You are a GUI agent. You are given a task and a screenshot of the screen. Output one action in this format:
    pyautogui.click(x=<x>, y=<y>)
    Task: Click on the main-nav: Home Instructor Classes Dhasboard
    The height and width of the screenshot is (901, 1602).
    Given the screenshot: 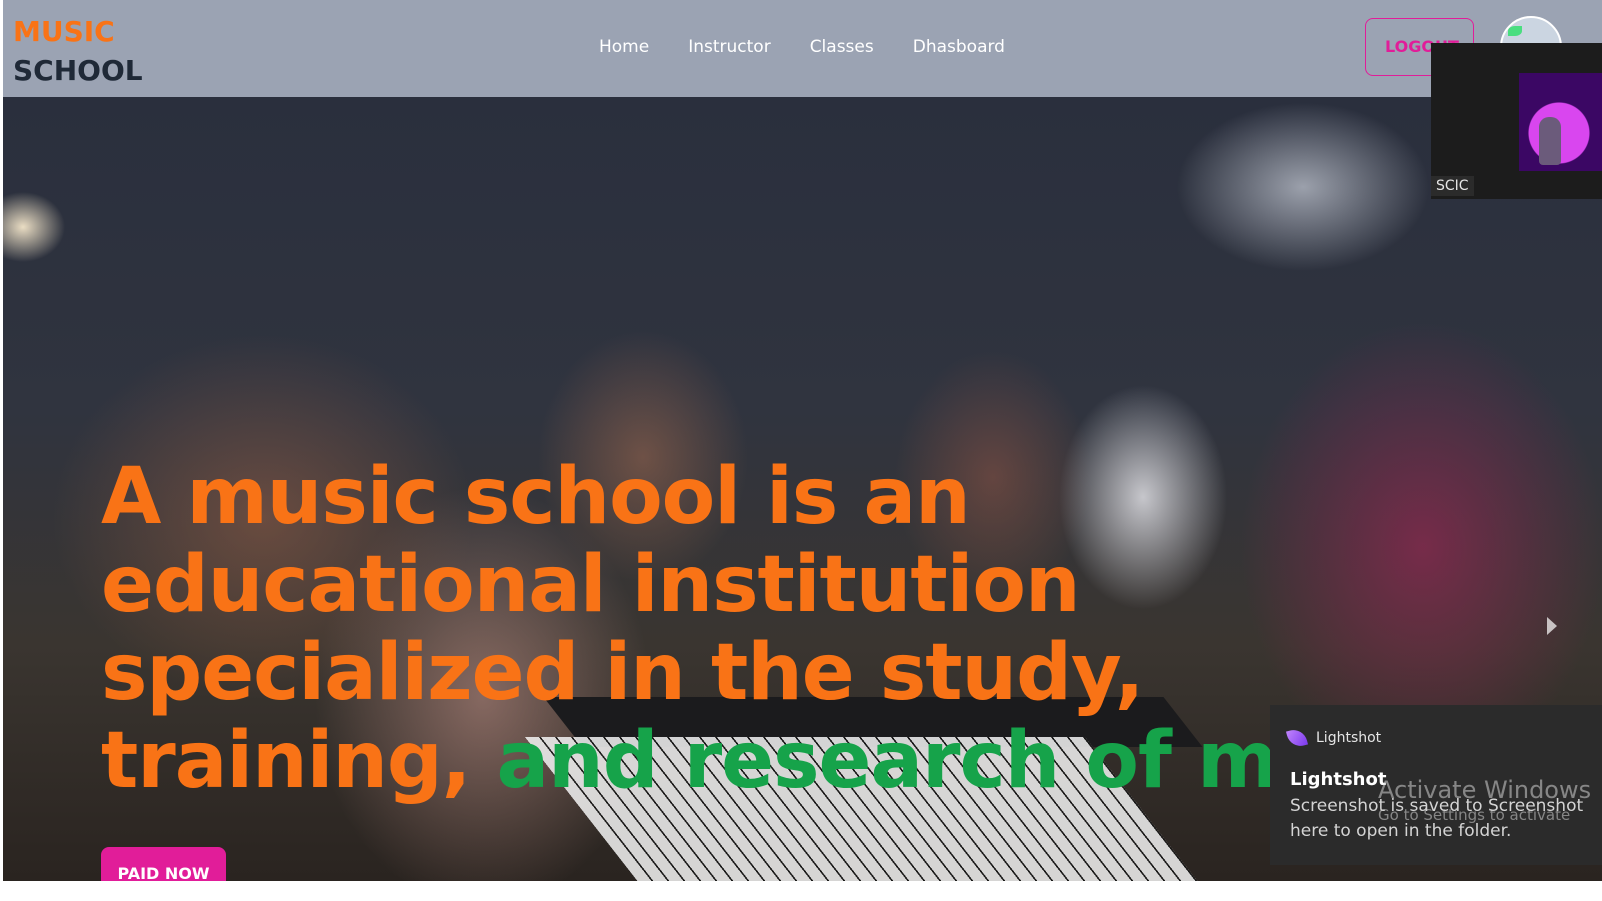 What is the action you would take?
    pyautogui.click(x=821, y=47)
    